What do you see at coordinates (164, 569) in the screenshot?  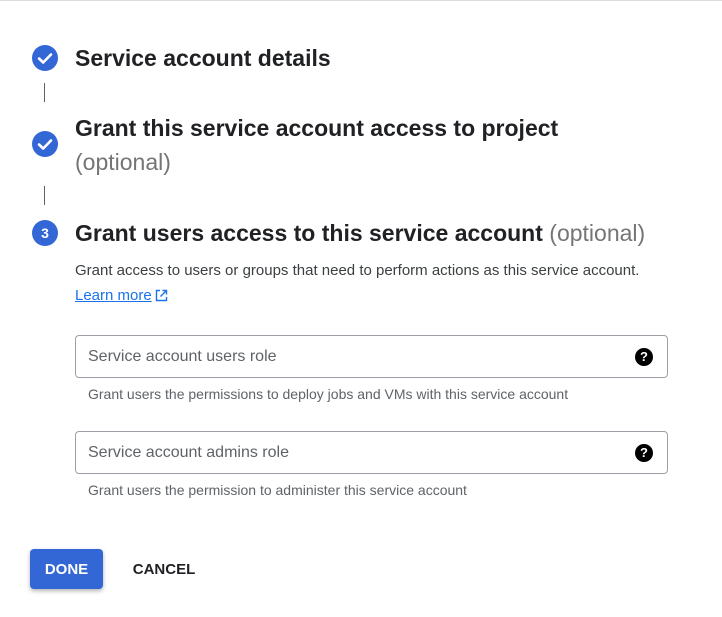 I see `cancel-button: CANCEL` at bounding box center [164, 569].